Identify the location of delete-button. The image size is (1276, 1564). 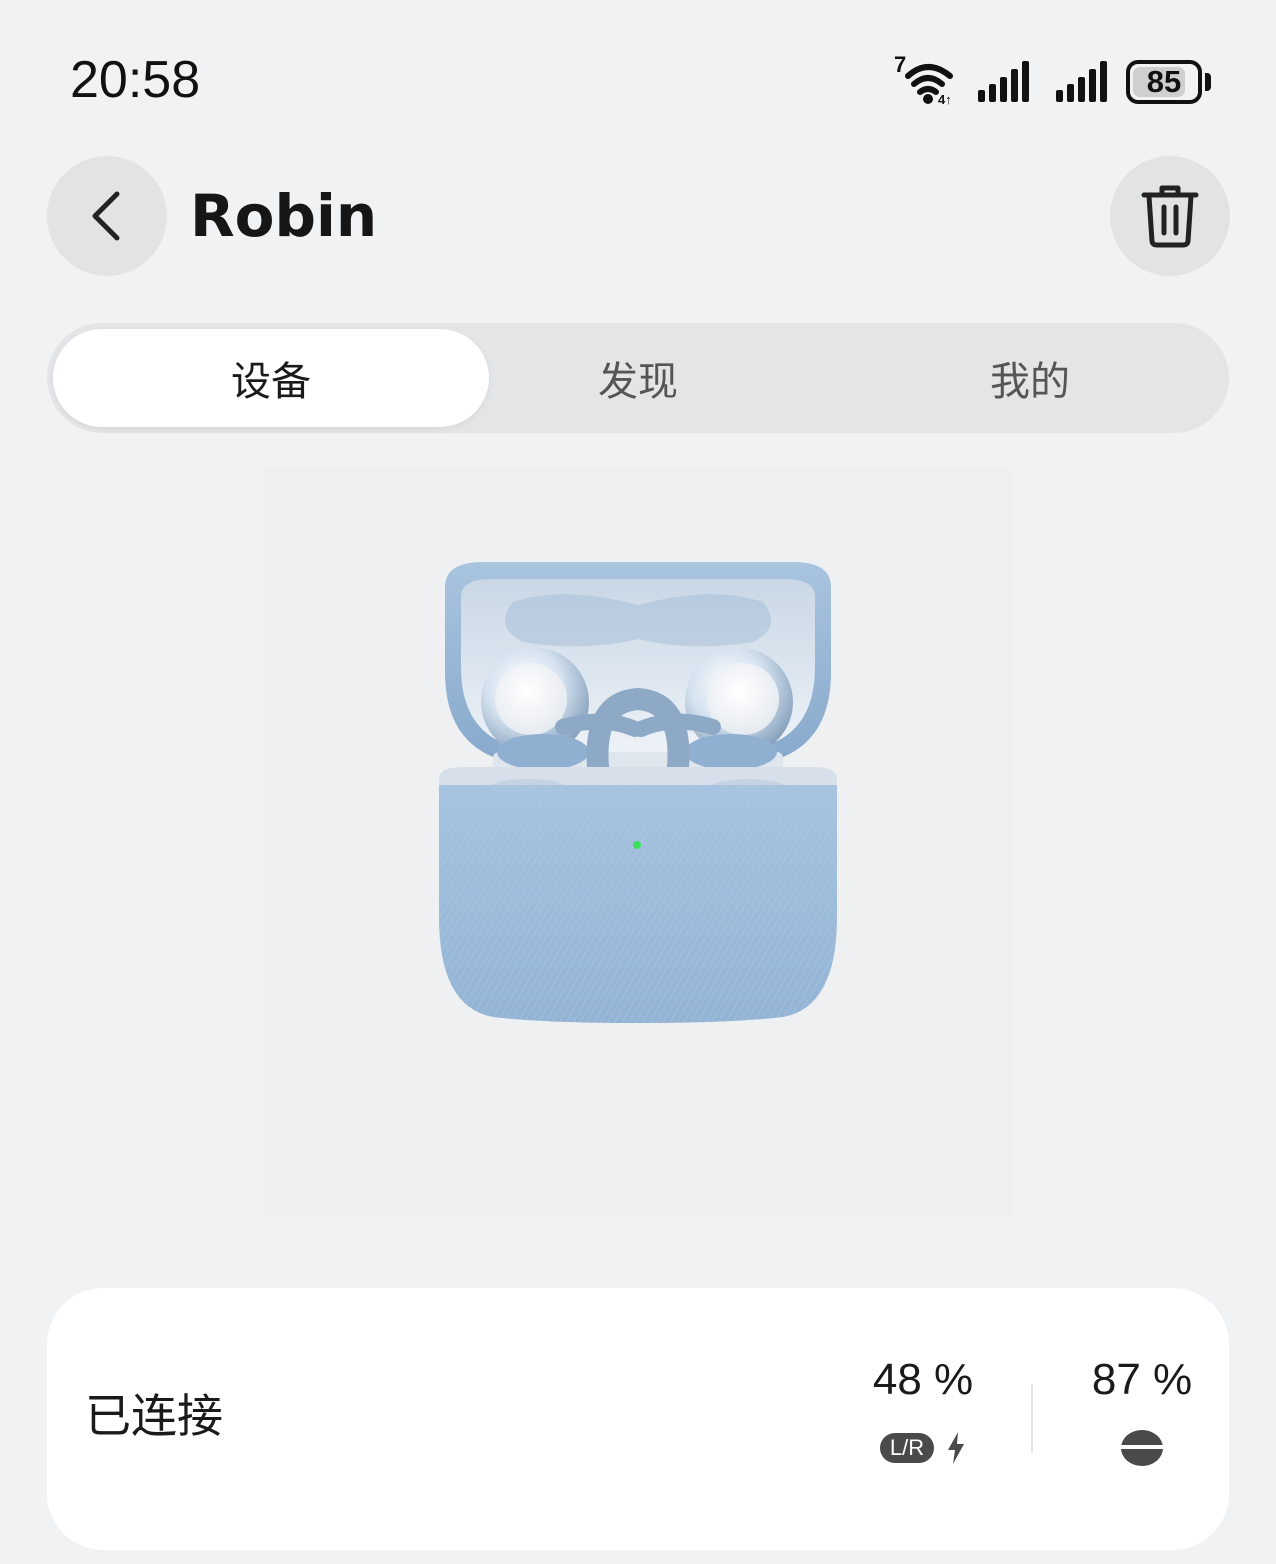
(1170, 216).